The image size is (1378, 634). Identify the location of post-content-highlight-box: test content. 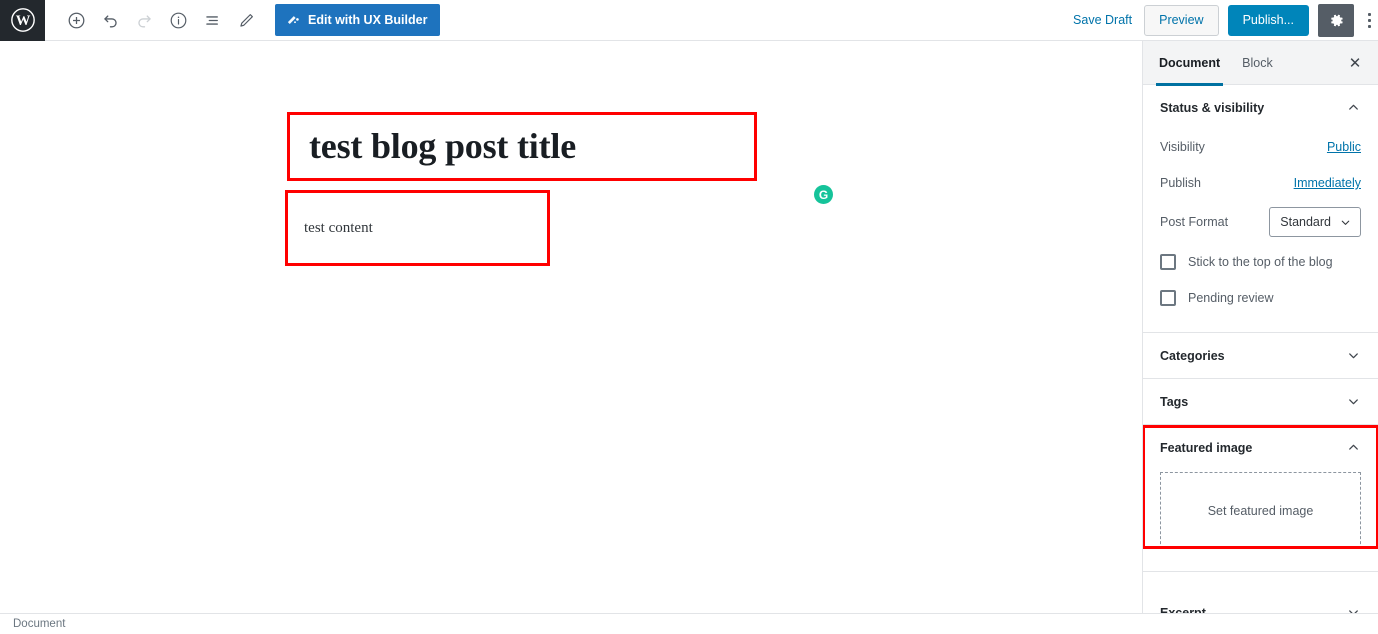
(417, 228).